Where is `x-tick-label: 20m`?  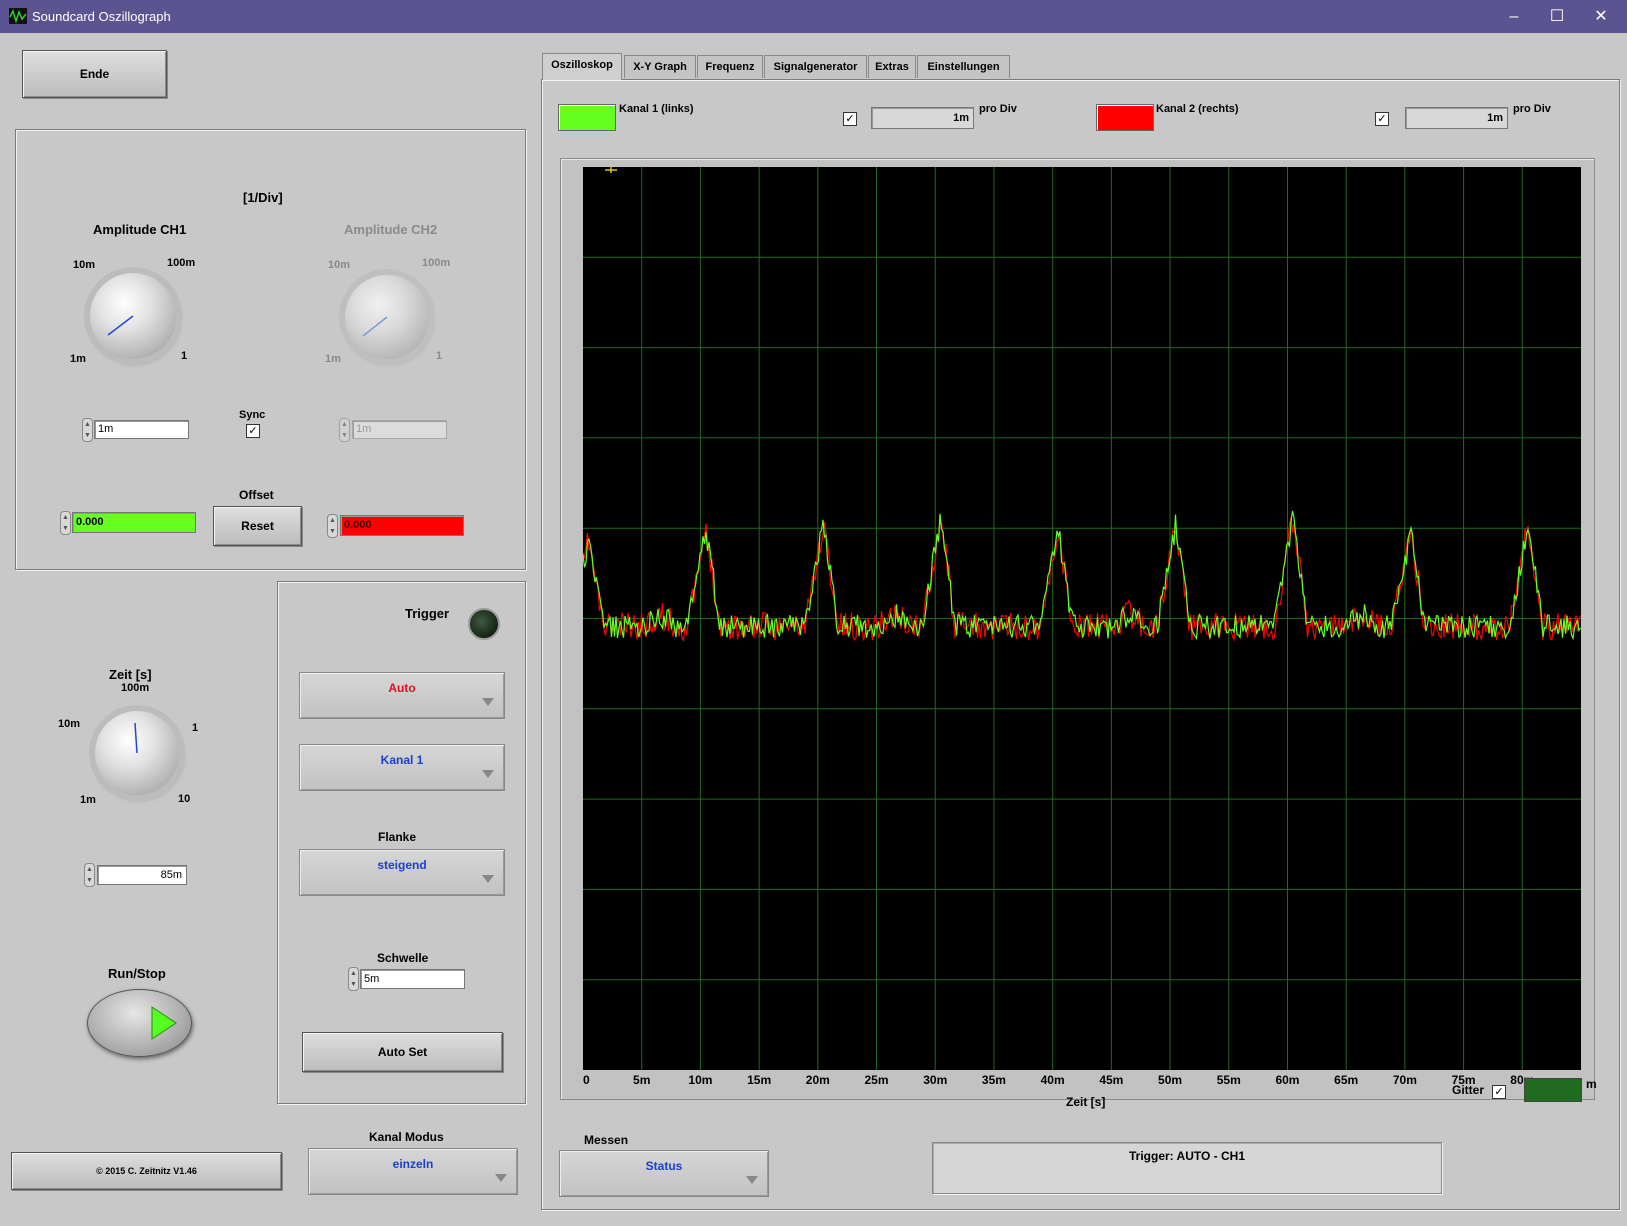
x-tick-label: 20m is located at coordinates (818, 1080).